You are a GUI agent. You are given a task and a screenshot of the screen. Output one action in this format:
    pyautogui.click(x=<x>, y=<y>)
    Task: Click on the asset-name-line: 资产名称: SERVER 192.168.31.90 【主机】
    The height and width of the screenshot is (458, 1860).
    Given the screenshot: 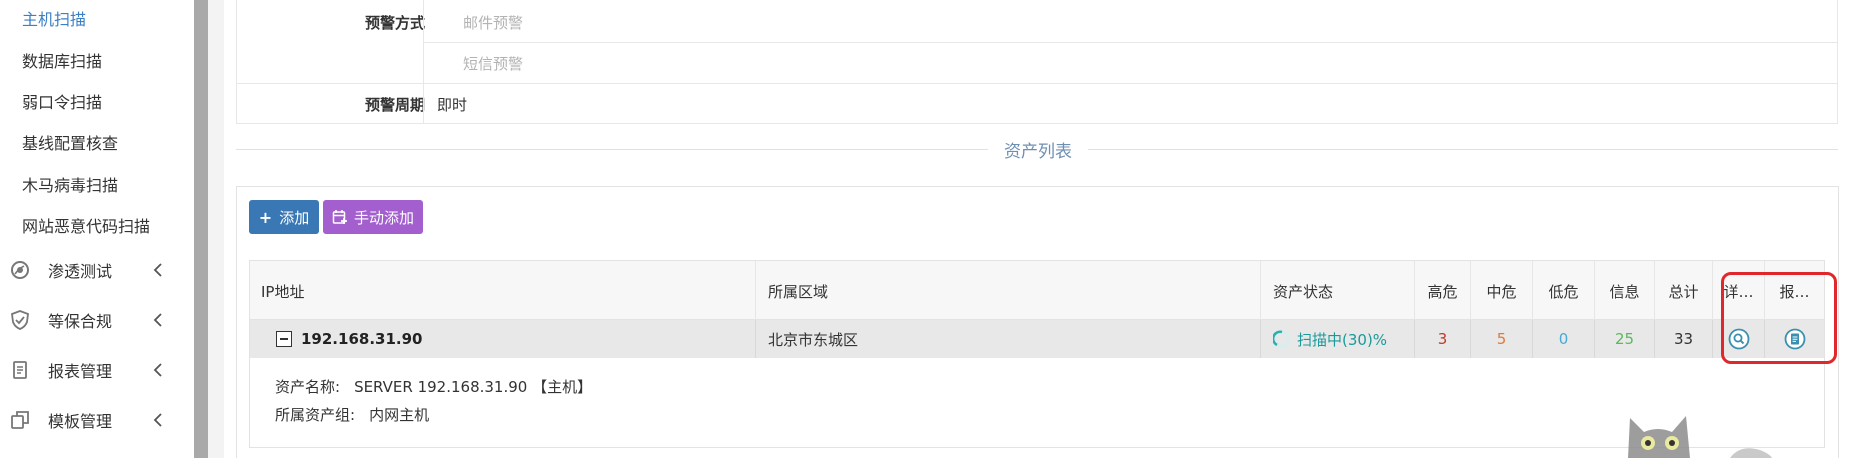 What is the action you would take?
    pyautogui.click(x=433, y=386)
    